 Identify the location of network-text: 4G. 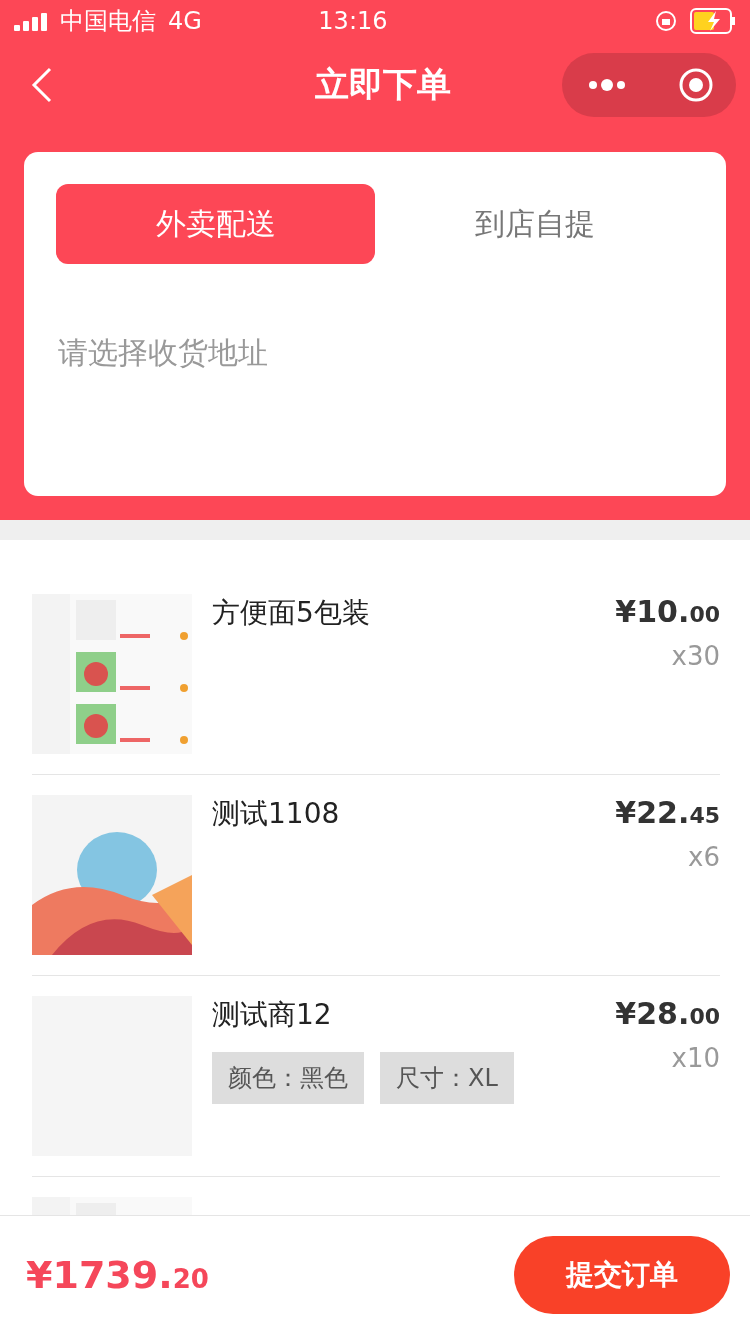
(185, 21).